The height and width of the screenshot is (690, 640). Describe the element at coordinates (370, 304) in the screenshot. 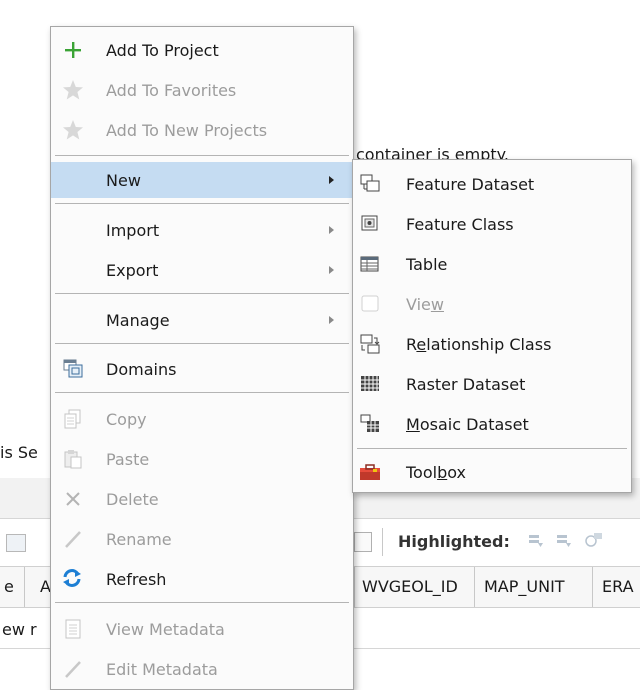

I see `view-icon` at that location.